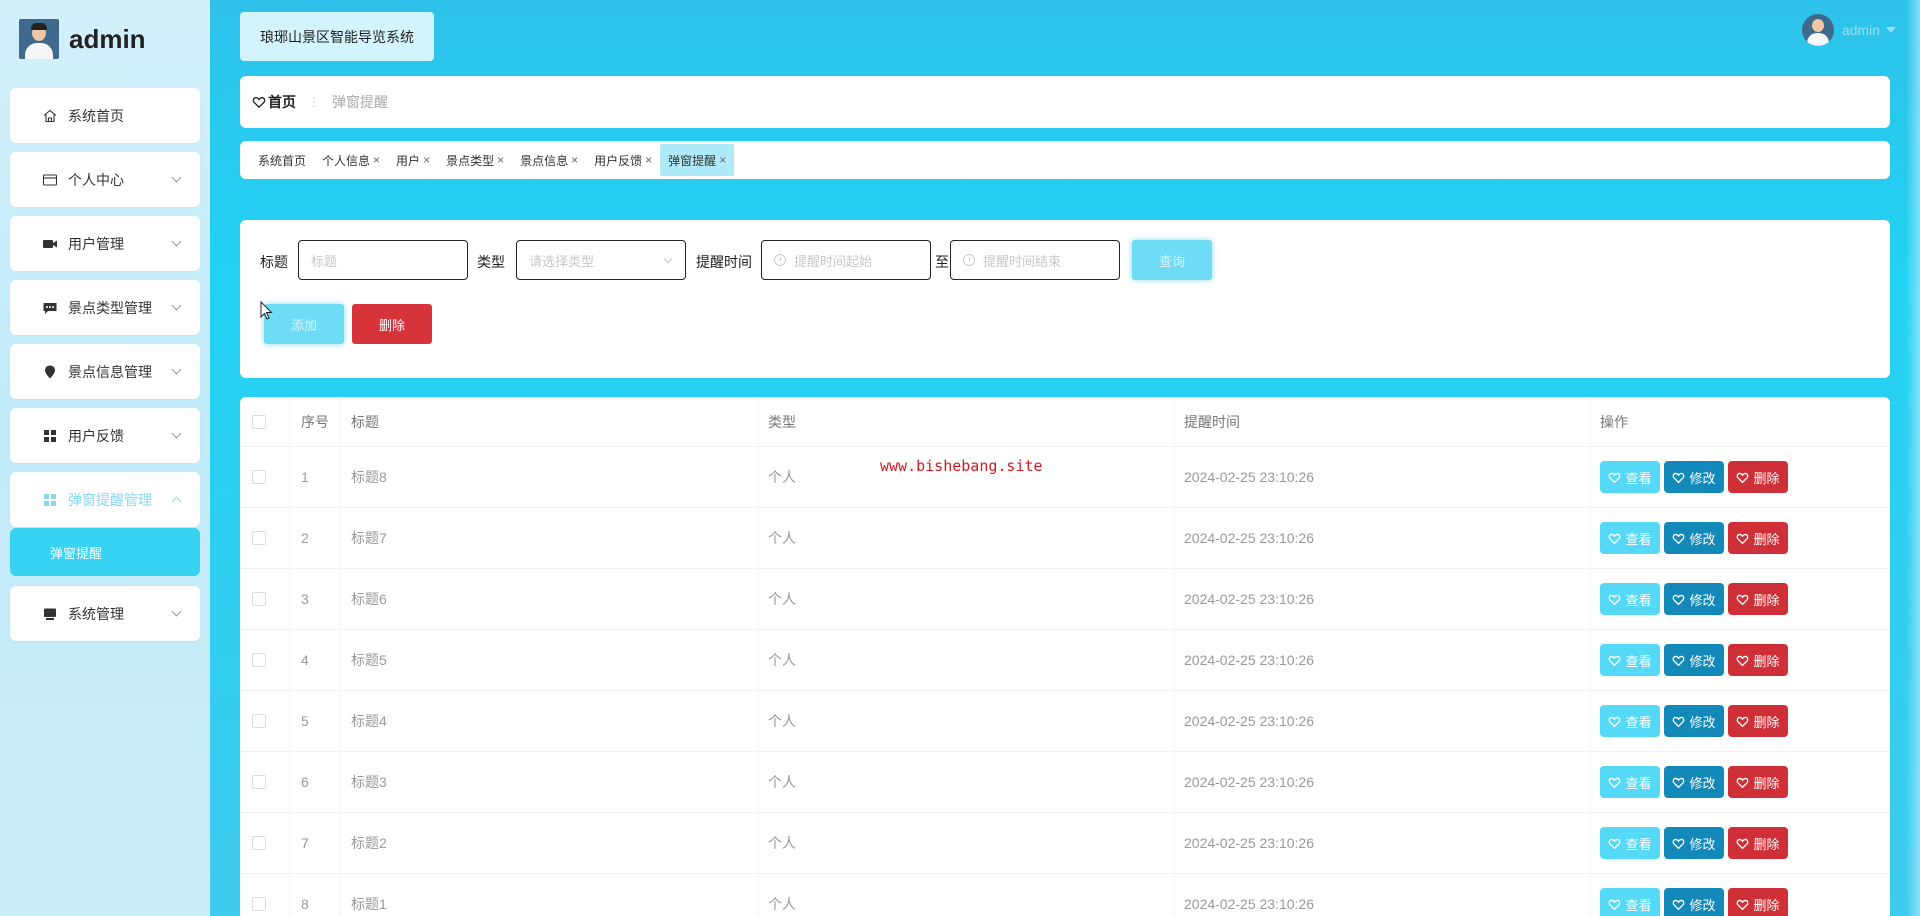 The width and height of the screenshot is (1920, 916). What do you see at coordinates (176, 433) in the screenshot?
I see `chevron-down-icon` at bounding box center [176, 433].